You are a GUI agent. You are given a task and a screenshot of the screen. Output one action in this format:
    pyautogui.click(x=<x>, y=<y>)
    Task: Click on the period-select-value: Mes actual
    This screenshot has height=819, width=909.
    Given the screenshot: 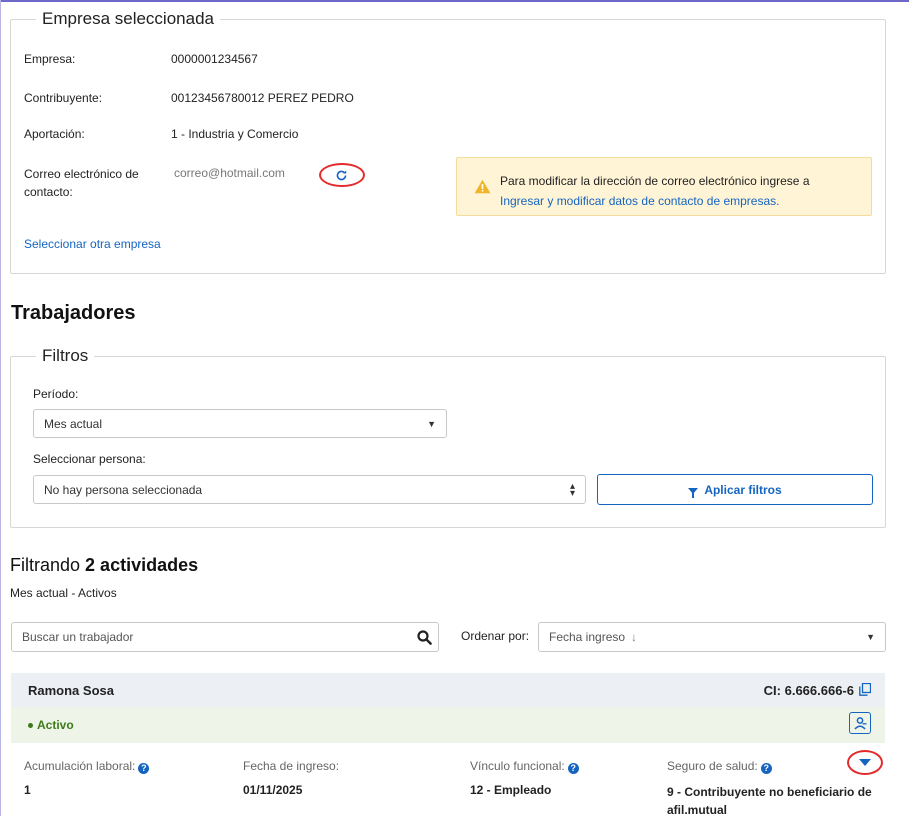 What is the action you would take?
    pyautogui.click(x=73, y=423)
    